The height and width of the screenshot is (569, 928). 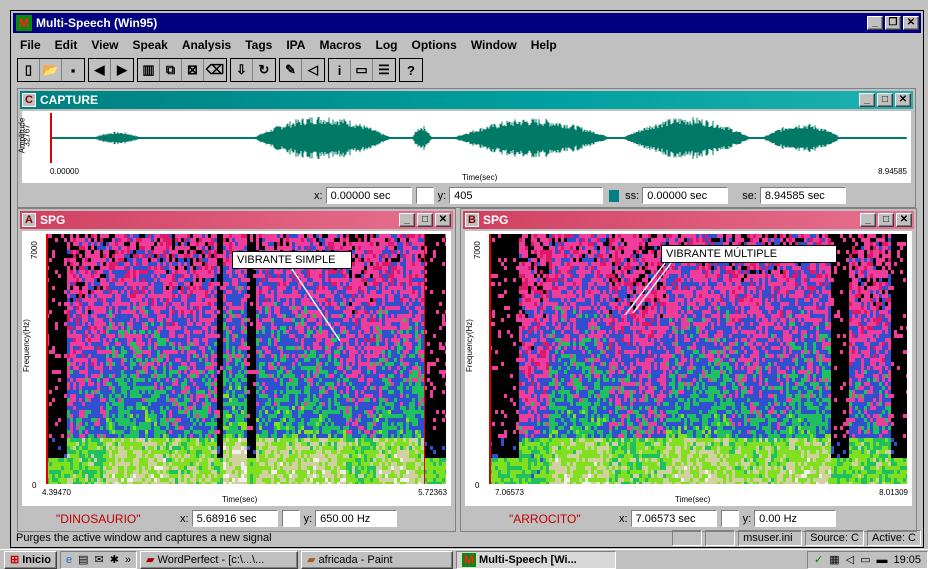 What do you see at coordinates (795, 518) in the screenshot?
I see `spg-b-y-field: 0.00 Hz` at bounding box center [795, 518].